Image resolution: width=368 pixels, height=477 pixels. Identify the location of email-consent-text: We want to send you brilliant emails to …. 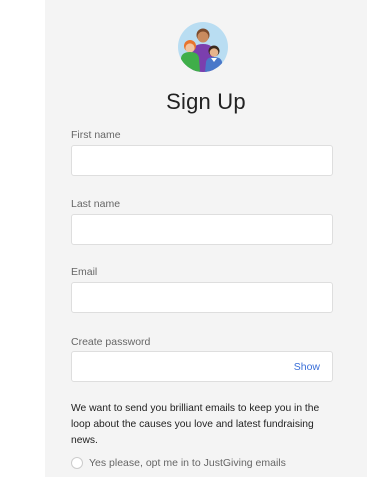
(195, 424).